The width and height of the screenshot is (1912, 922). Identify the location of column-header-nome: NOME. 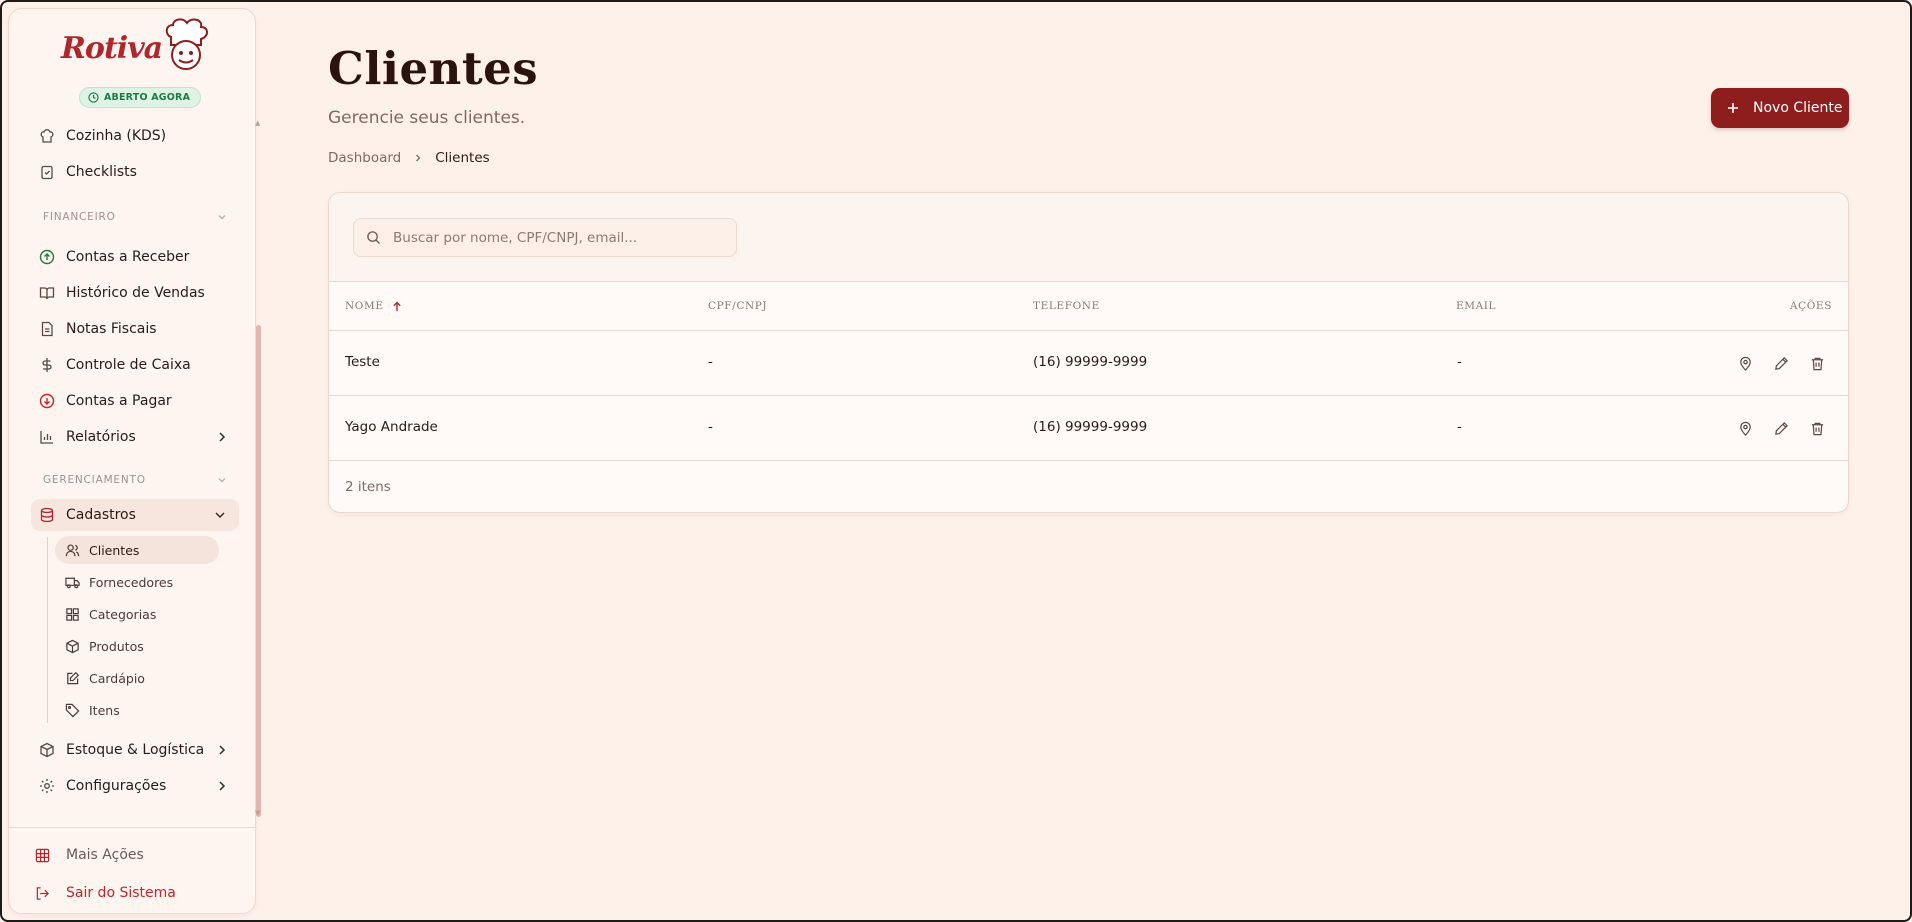
(373, 306).